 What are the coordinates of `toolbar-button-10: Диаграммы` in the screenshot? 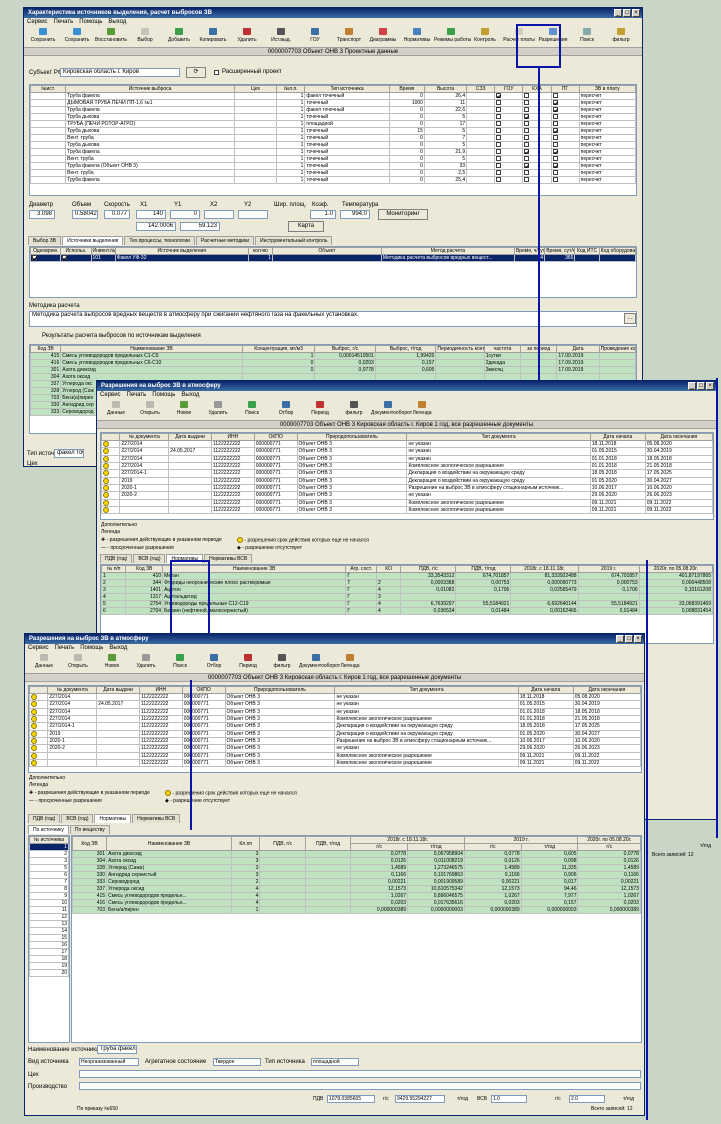 It's located at (383, 37).